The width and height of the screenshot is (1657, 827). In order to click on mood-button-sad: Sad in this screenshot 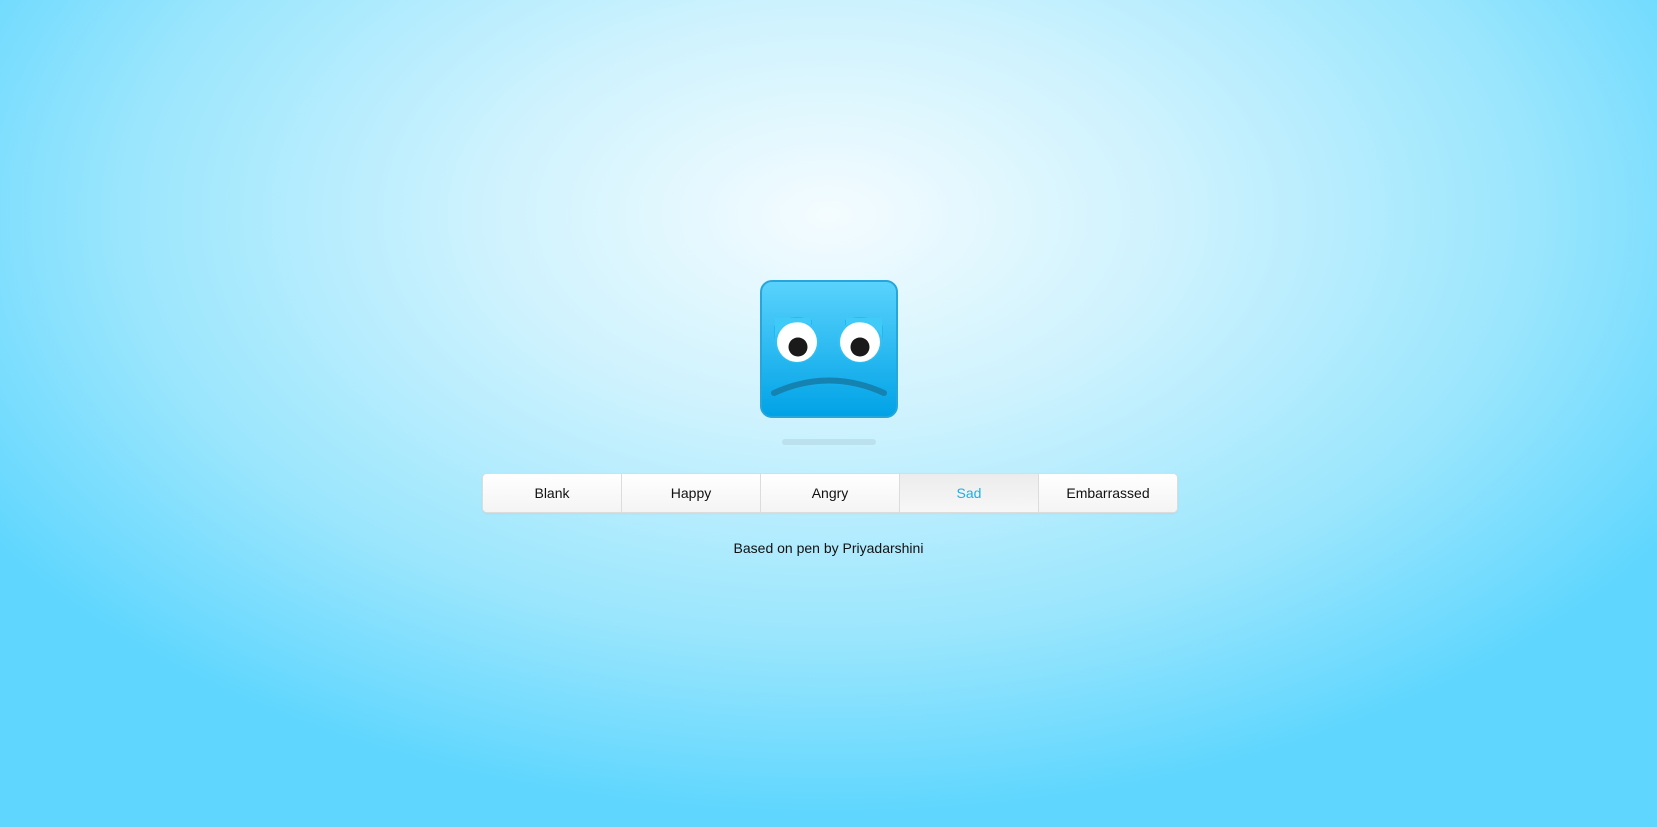, I will do `click(969, 493)`.